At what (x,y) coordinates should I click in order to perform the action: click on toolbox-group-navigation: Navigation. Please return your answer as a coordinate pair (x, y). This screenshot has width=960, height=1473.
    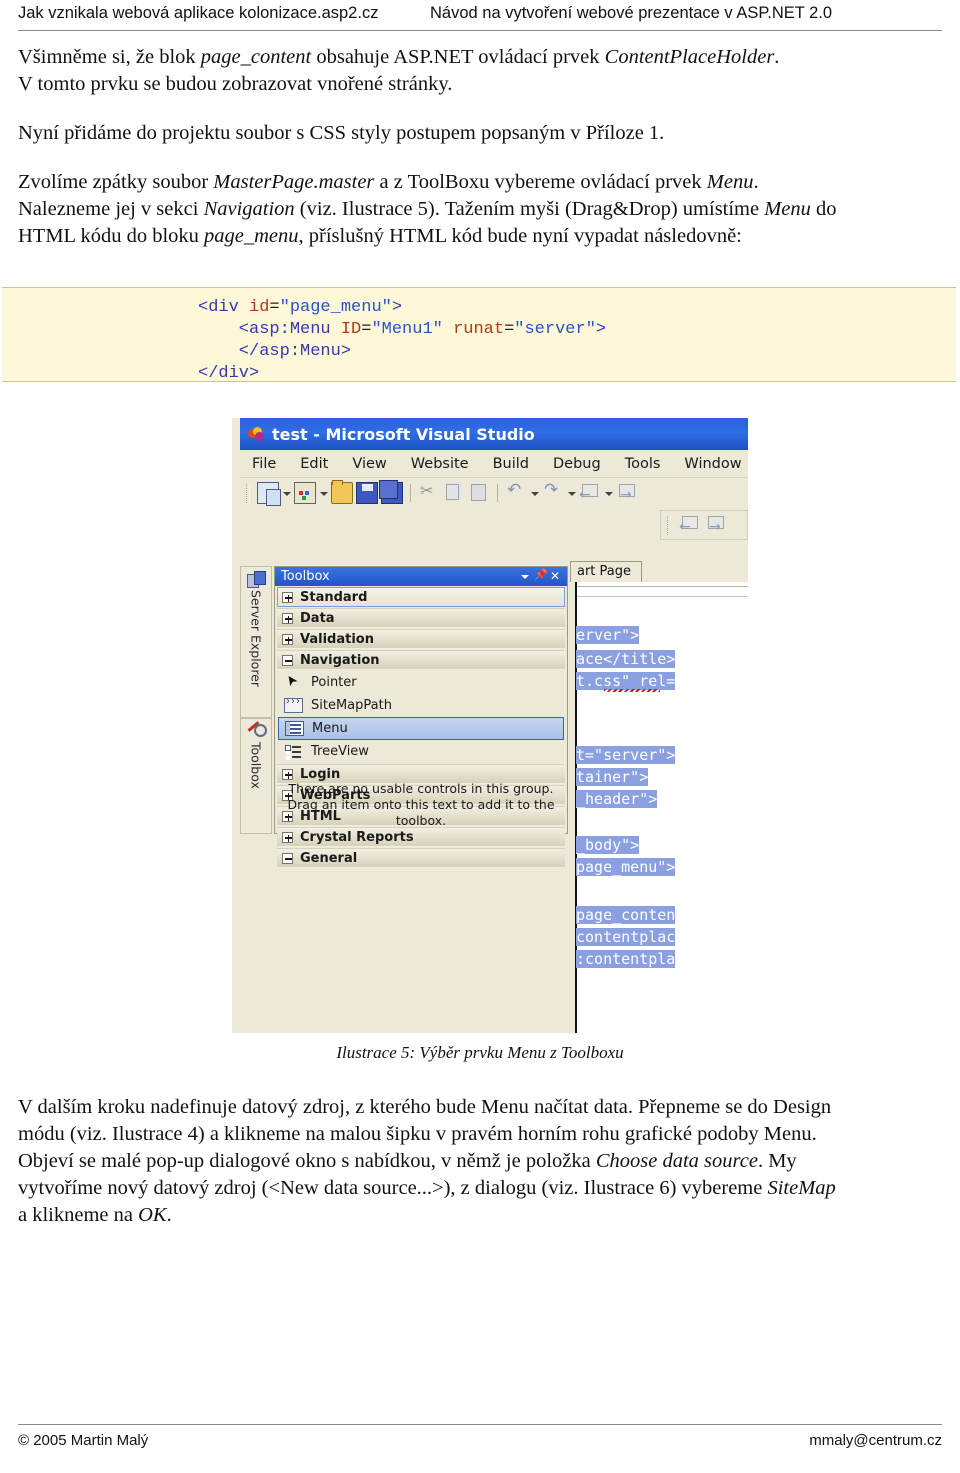
    Looking at the image, I should click on (421, 660).